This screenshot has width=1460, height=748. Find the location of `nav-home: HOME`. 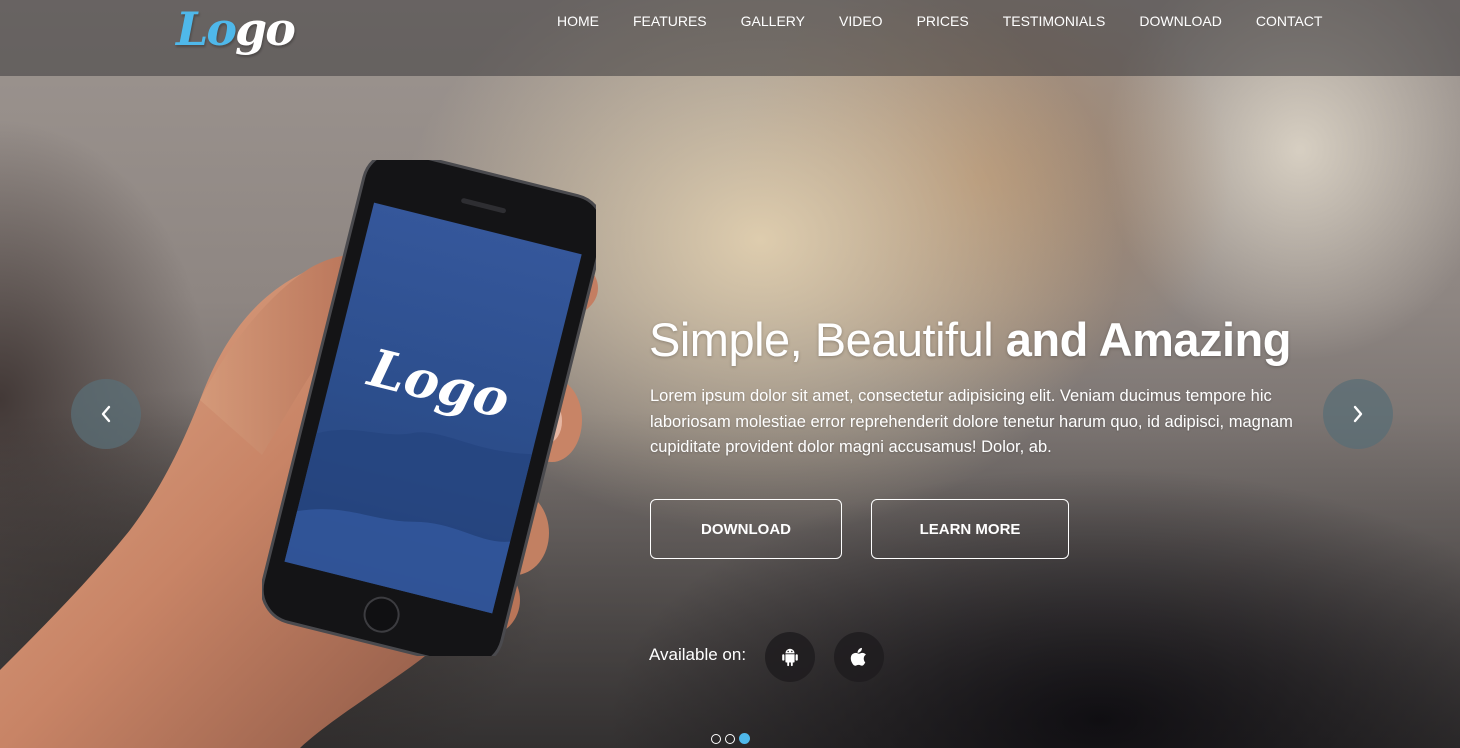

nav-home: HOME is located at coordinates (578, 21).